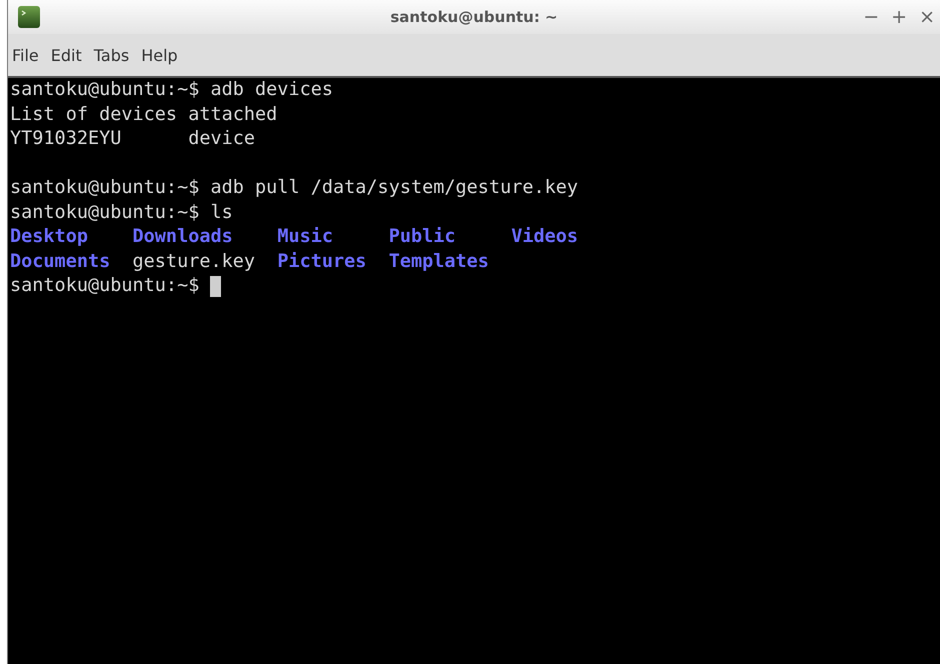 The width and height of the screenshot is (940, 664). I want to click on terminal-line: santoku@ubuntu:~$ adb devices, so click(172, 90).